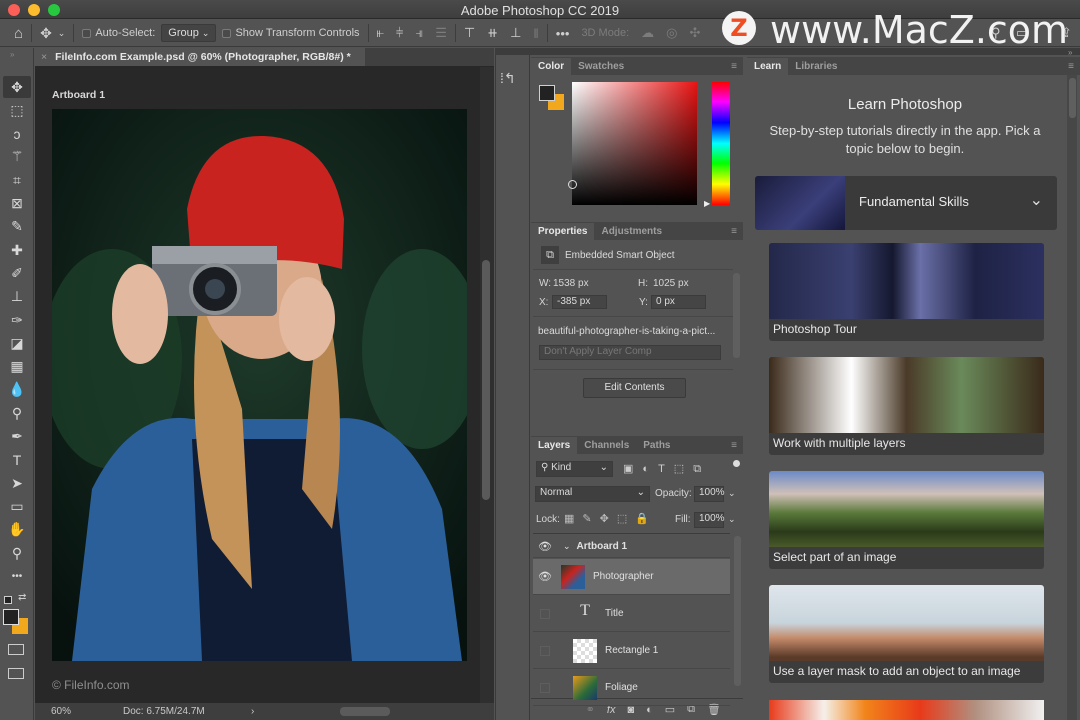 The height and width of the screenshot is (720, 1080). What do you see at coordinates (189, 33) in the screenshot?
I see `auto-select-target-select: Group ⌄` at bounding box center [189, 33].